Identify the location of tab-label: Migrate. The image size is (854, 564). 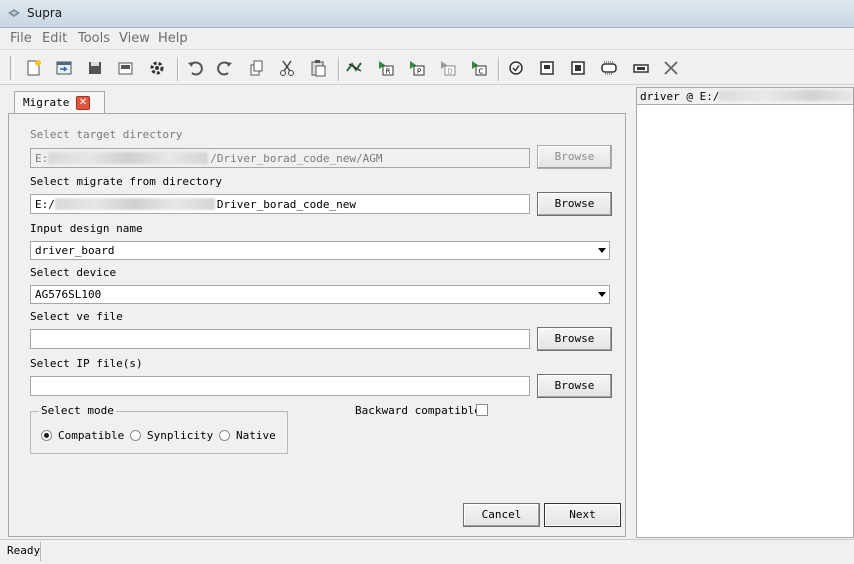
(46, 102).